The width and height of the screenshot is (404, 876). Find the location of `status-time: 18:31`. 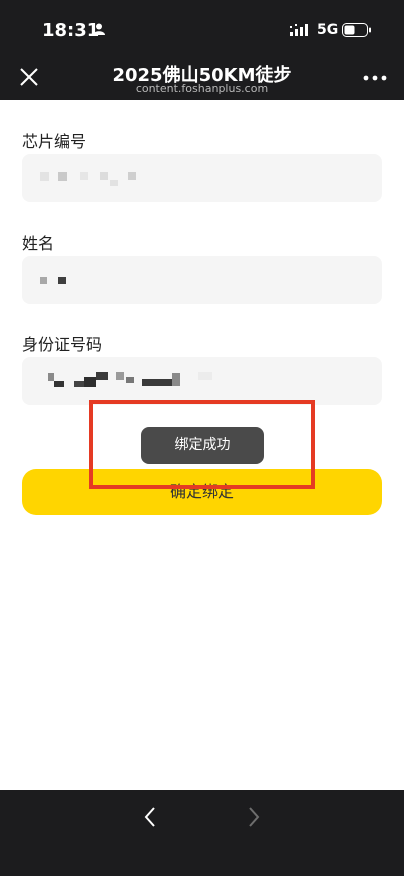

status-time: 18:31 is located at coordinates (71, 30).